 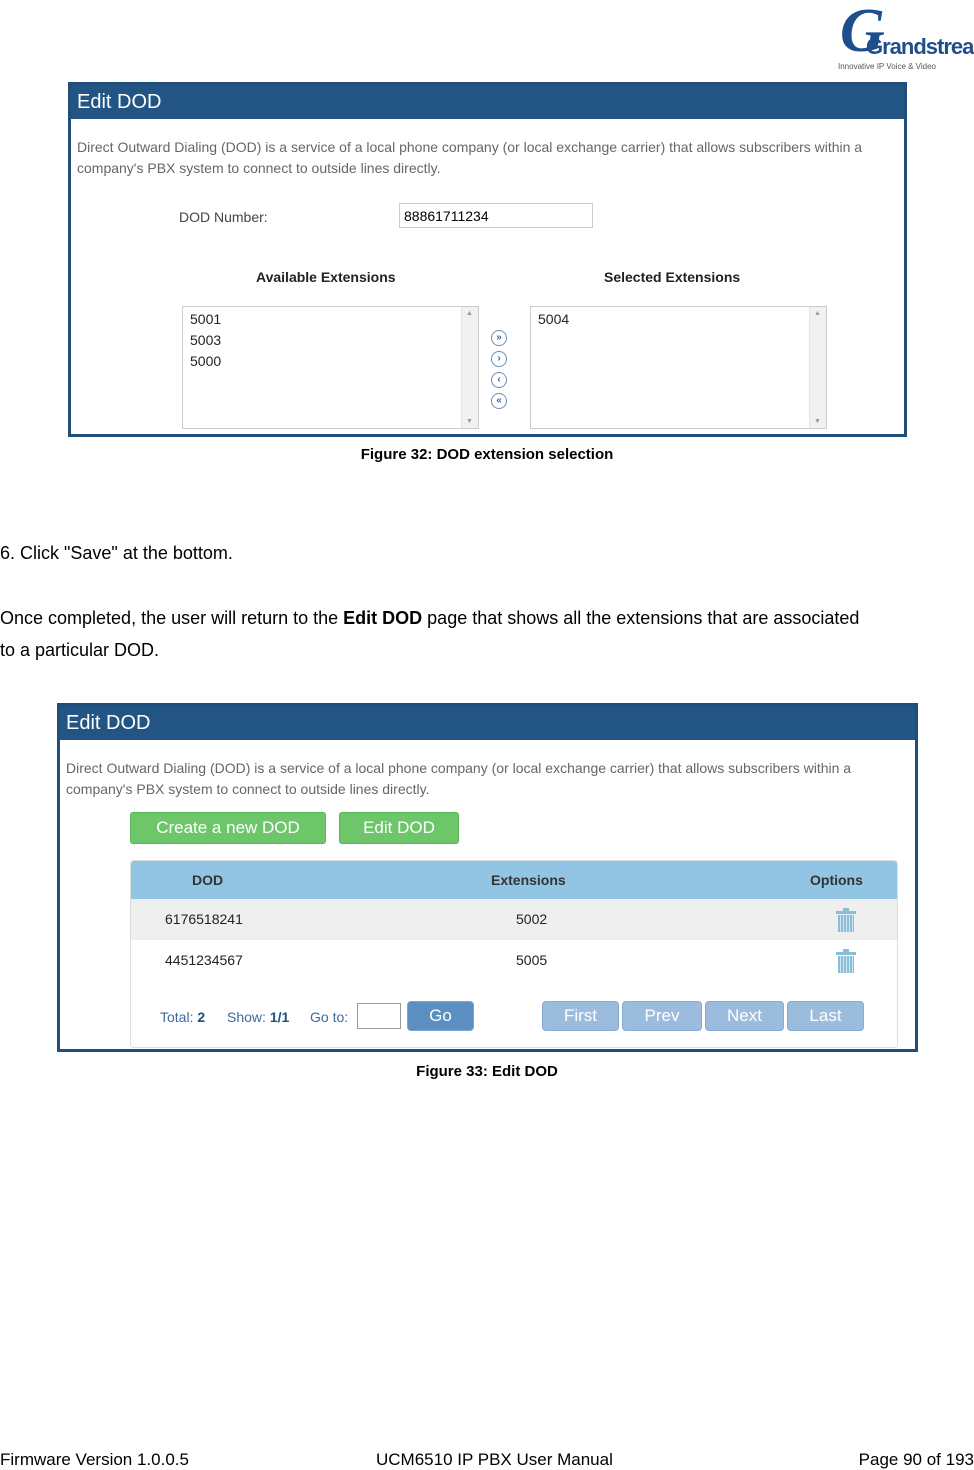 What do you see at coordinates (207, 880) in the screenshot?
I see `column-header-dod: DOD` at bounding box center [207, 880].